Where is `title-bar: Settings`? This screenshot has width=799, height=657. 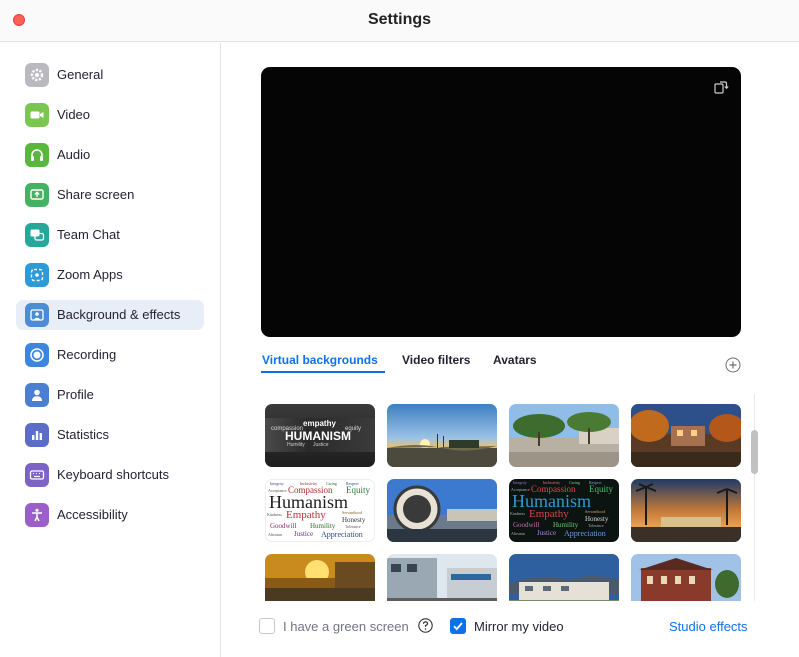
title-bar: Settings is located at coordinates (399, 21).